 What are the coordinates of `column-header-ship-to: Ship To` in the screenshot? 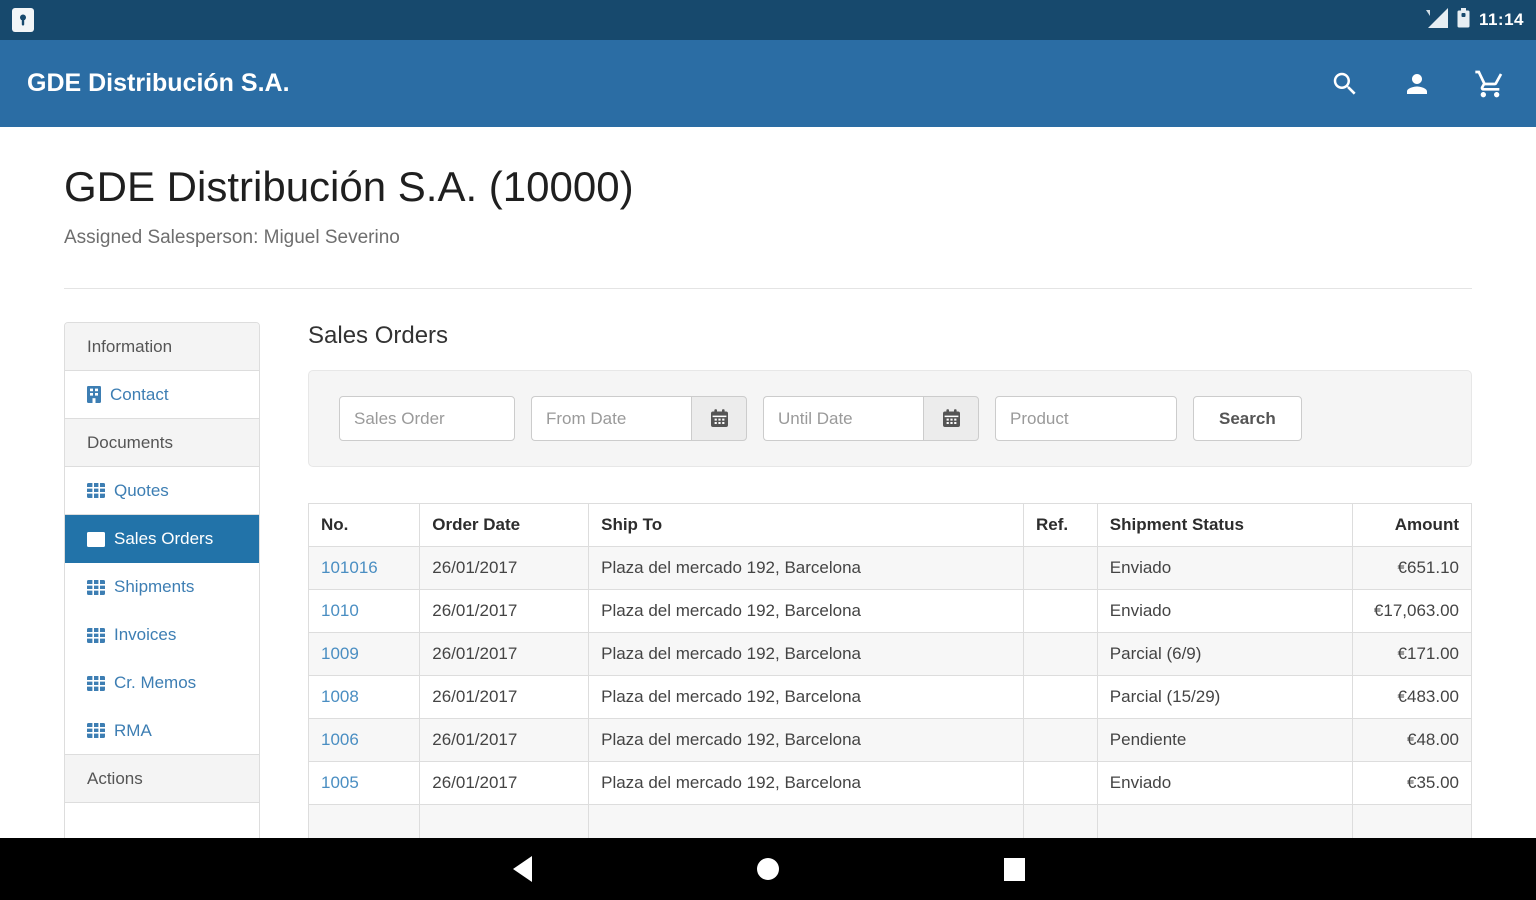 It's located at (806, 525).